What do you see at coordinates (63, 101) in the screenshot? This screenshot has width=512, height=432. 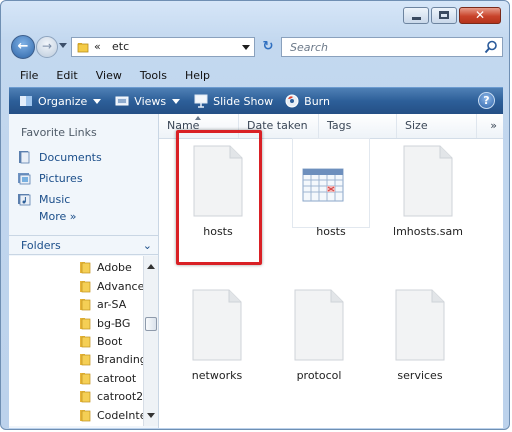 I see `organize-label: Organize` at bounding box center [63, 101].